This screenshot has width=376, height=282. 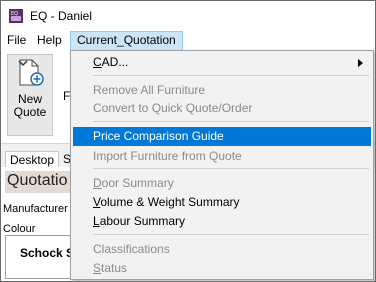 What do you see at coordinates (167, 156) in the screenshot?
I see `menu-item-import-furniture-label: Import Furniture from Quote` at bounding box center [167, 156].